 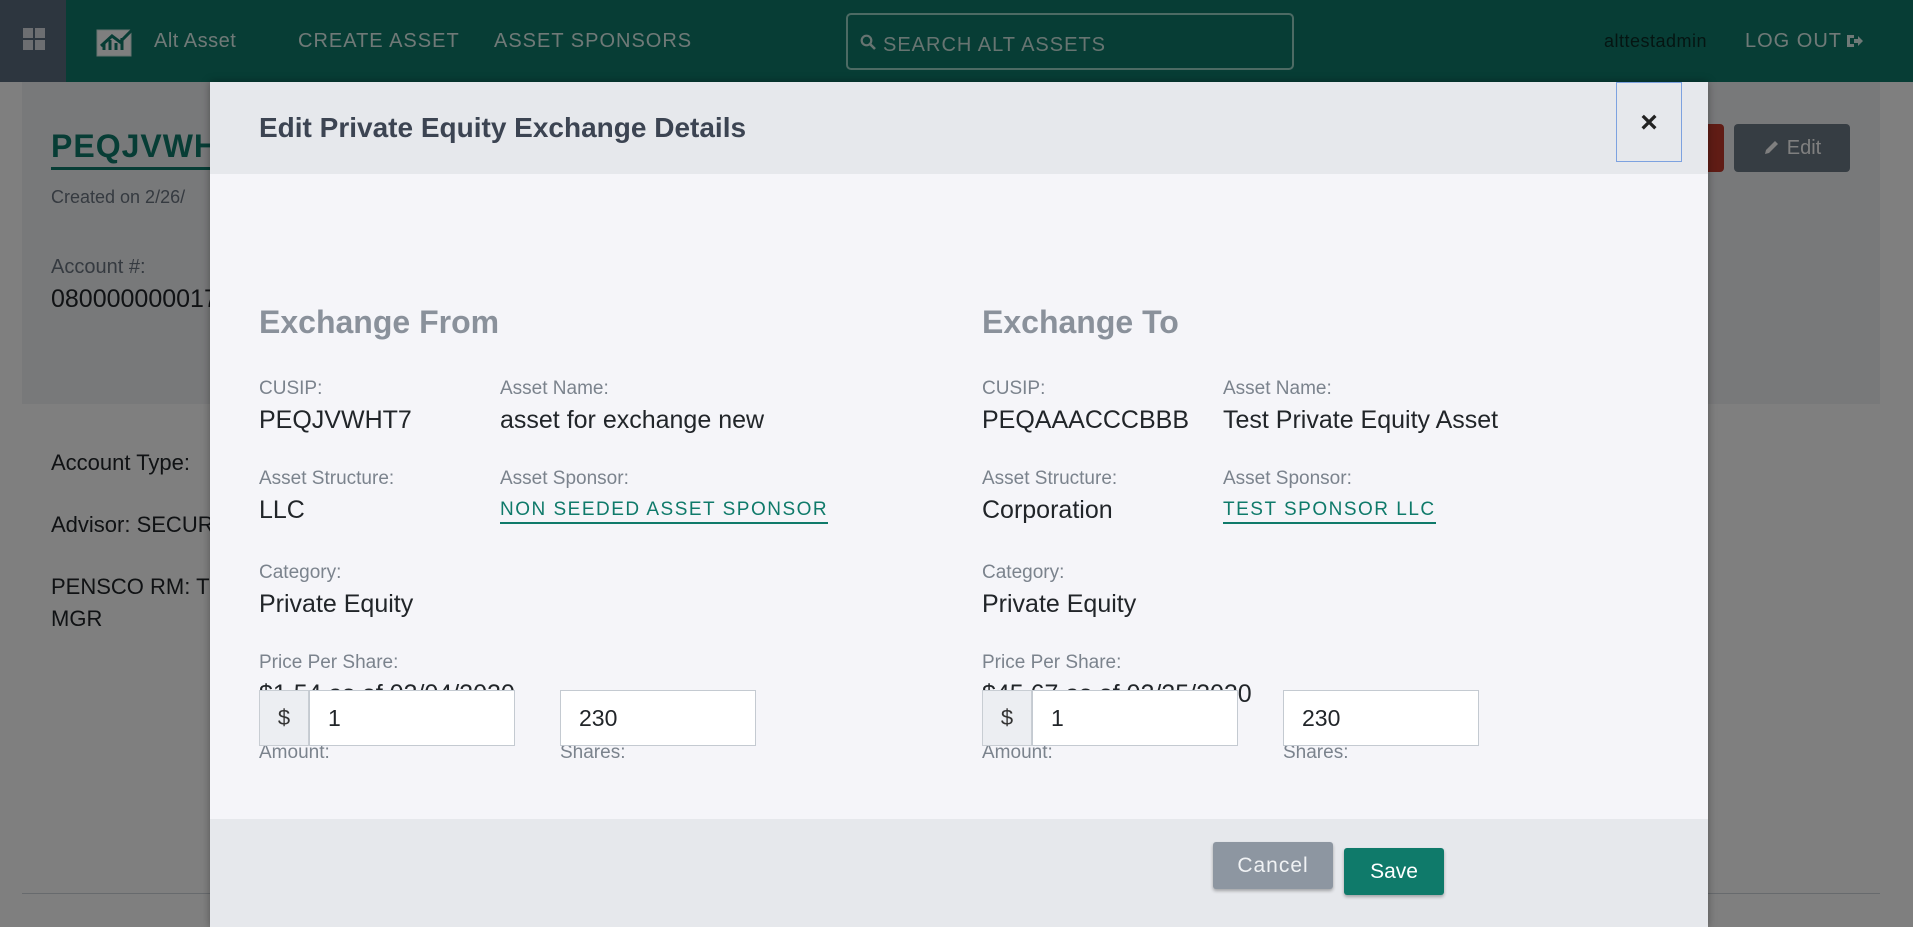 I want to click on asset-name-value: asset for exchange new, so click(x=632, y=420).